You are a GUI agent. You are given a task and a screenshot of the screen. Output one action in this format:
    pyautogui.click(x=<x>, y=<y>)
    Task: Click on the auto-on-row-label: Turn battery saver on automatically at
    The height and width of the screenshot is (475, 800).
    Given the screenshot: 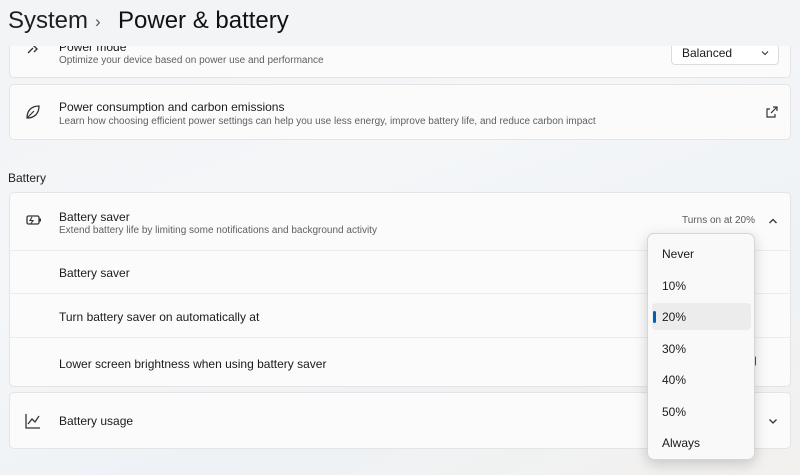 What is the action you would take?
    pyautogui.click(x=159, y=317)
    